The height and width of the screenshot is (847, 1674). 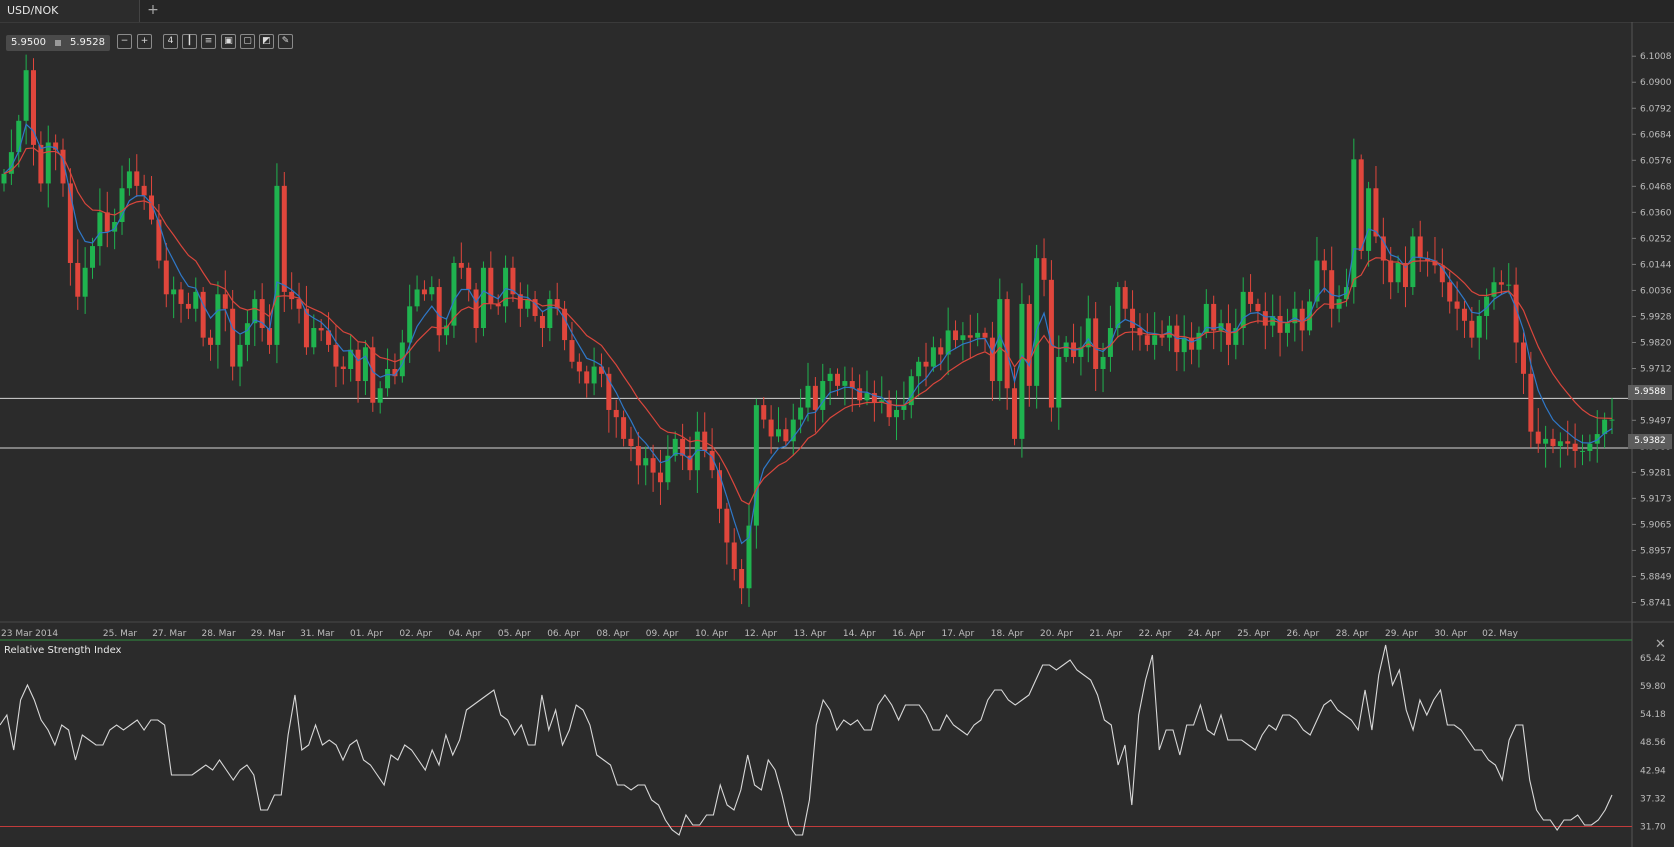 I want to click on time-tick-label: 13. Apr, so click(x=810, y=634).